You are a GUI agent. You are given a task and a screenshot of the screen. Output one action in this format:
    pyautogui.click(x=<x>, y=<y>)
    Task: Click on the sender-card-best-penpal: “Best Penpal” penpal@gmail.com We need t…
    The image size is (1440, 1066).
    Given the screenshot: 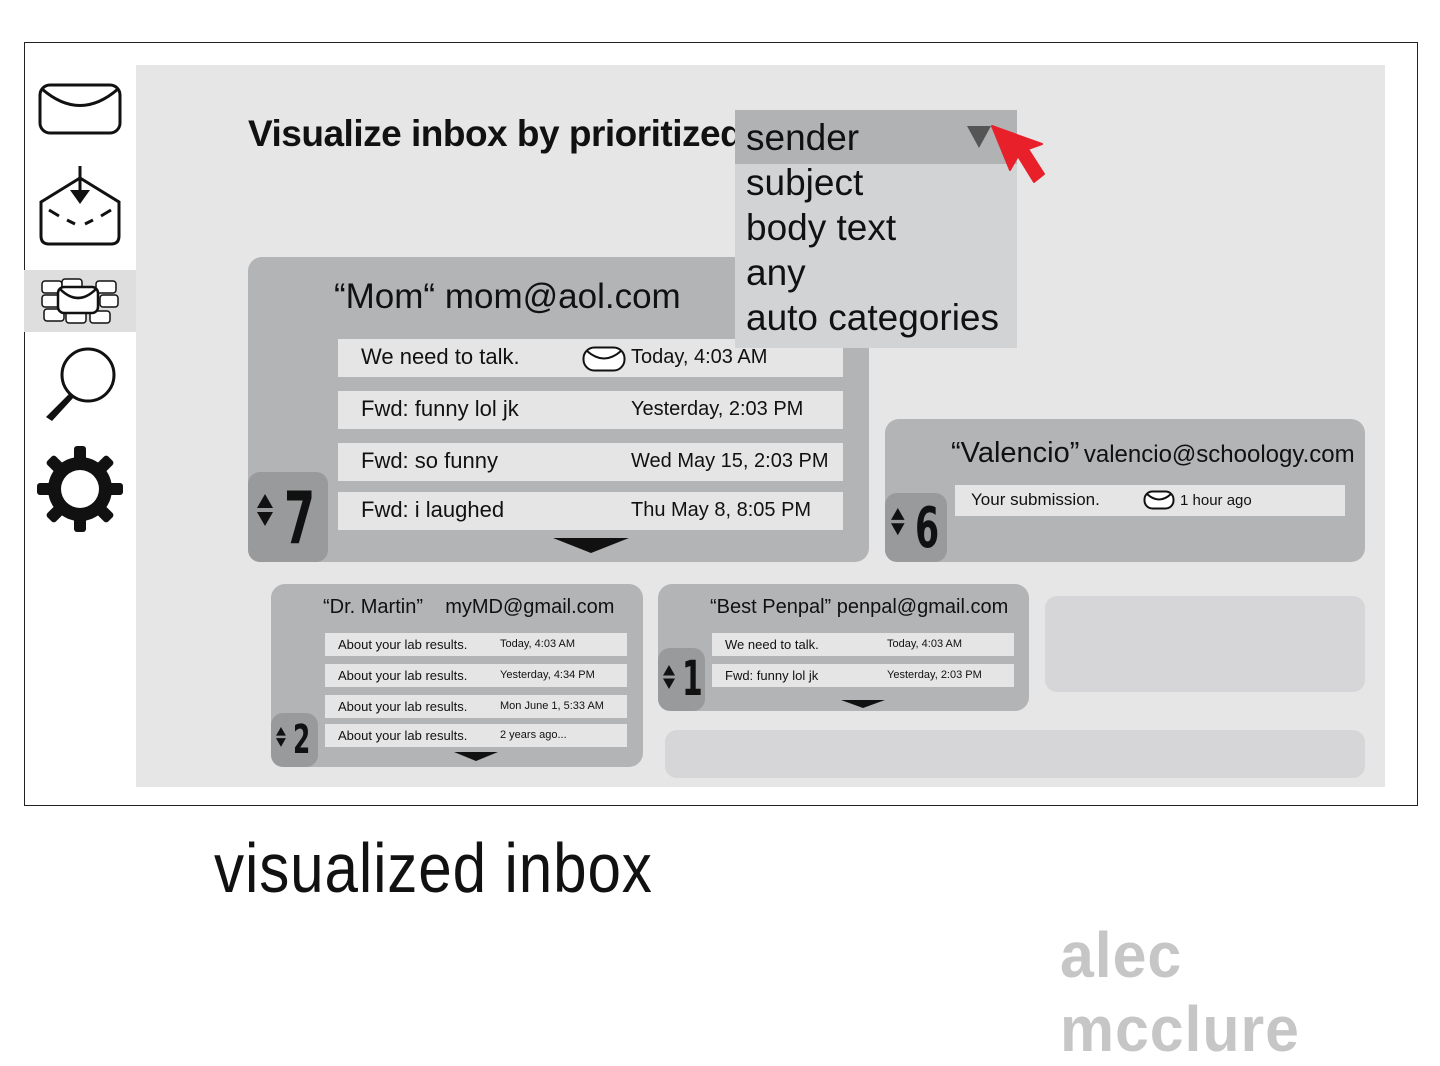 What is the action you would take?
    pyautogui.click(x=843, y=647)
    